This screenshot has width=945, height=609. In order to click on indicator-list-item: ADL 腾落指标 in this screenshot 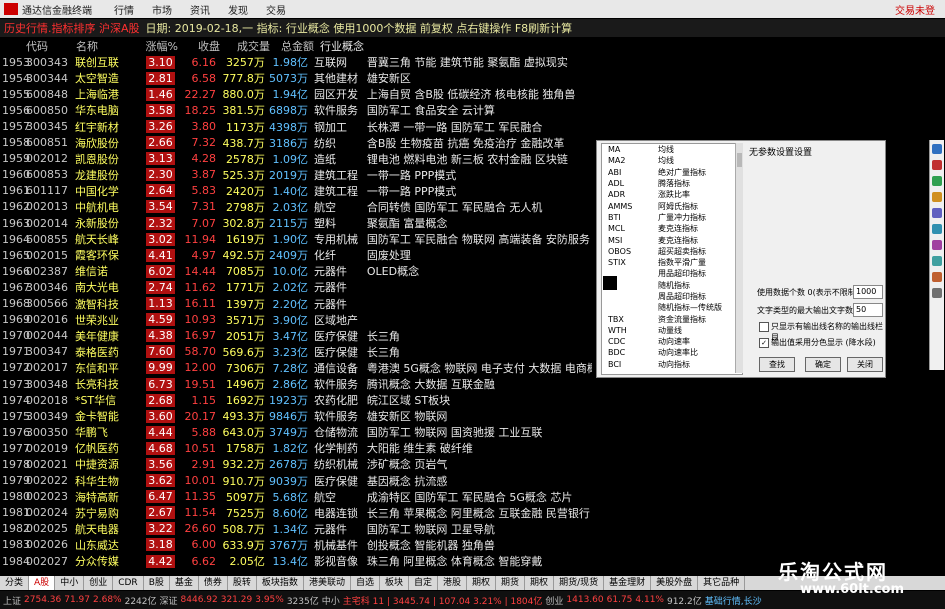, I will do `click(672, 183)`.